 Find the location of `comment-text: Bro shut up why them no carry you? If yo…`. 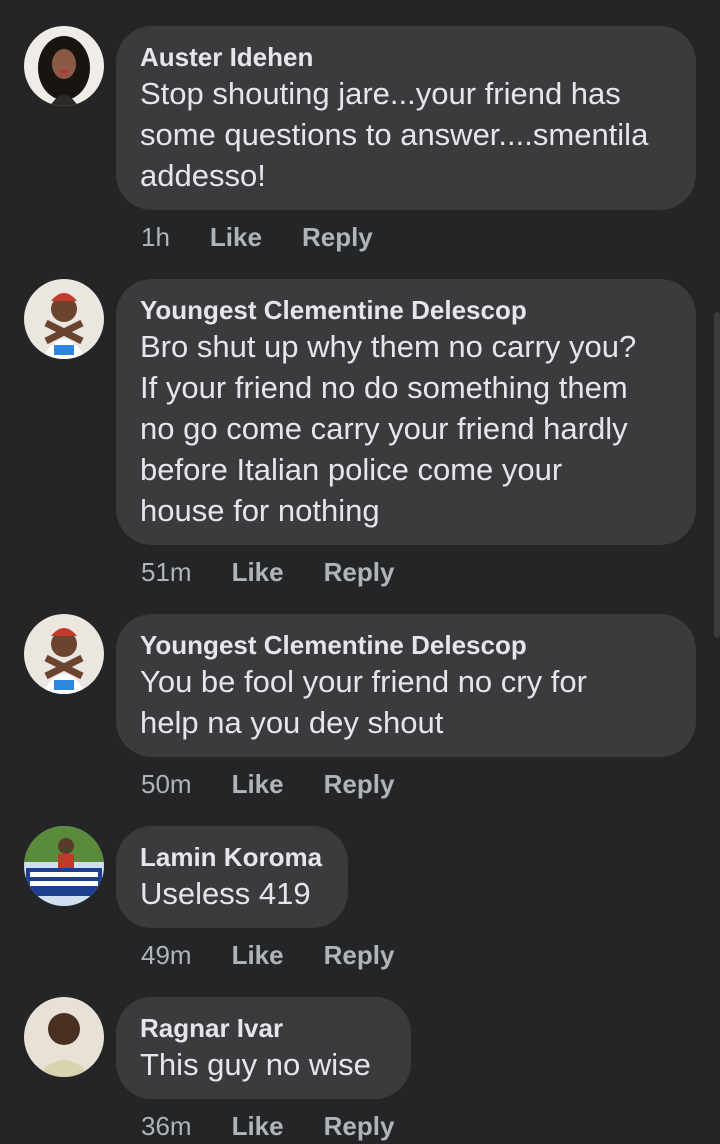

comment-text: Bro shut up why them no carry you? If yo… is located at coordinates (388, 428).